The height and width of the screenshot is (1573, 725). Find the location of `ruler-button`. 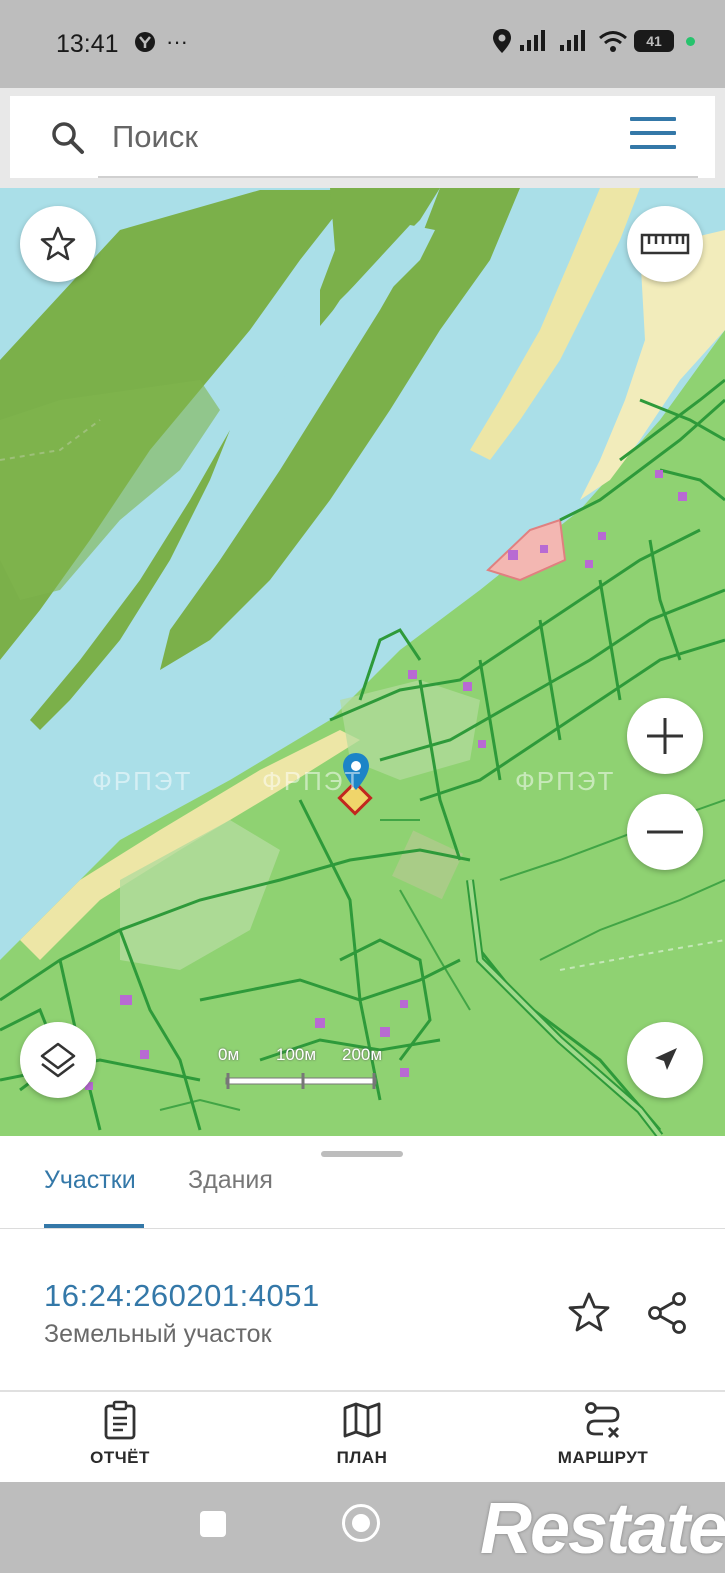

ruler-button is located at coordinates (665, 244).